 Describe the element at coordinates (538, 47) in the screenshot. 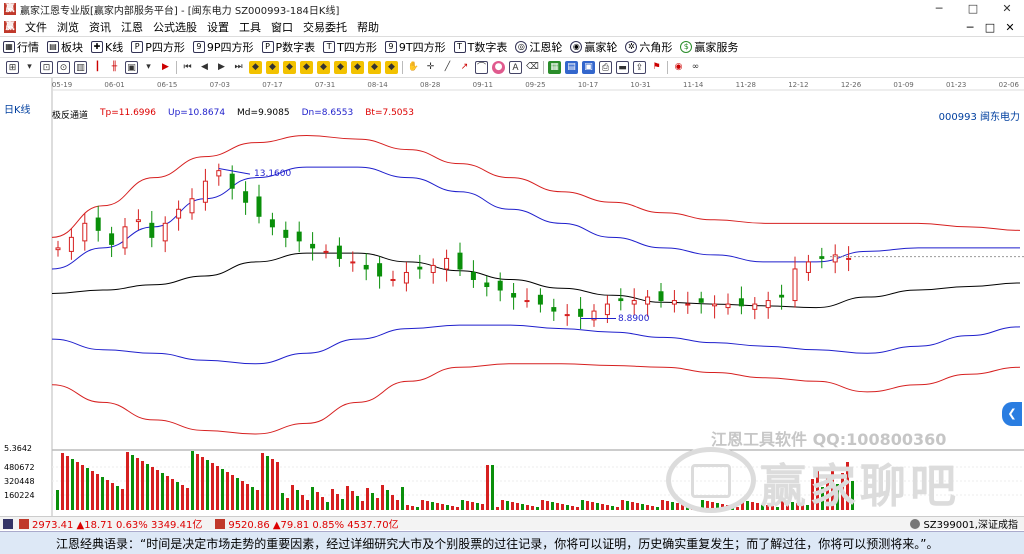

I see `gann-wheel-button: ◎ 江恩轮` at that location.